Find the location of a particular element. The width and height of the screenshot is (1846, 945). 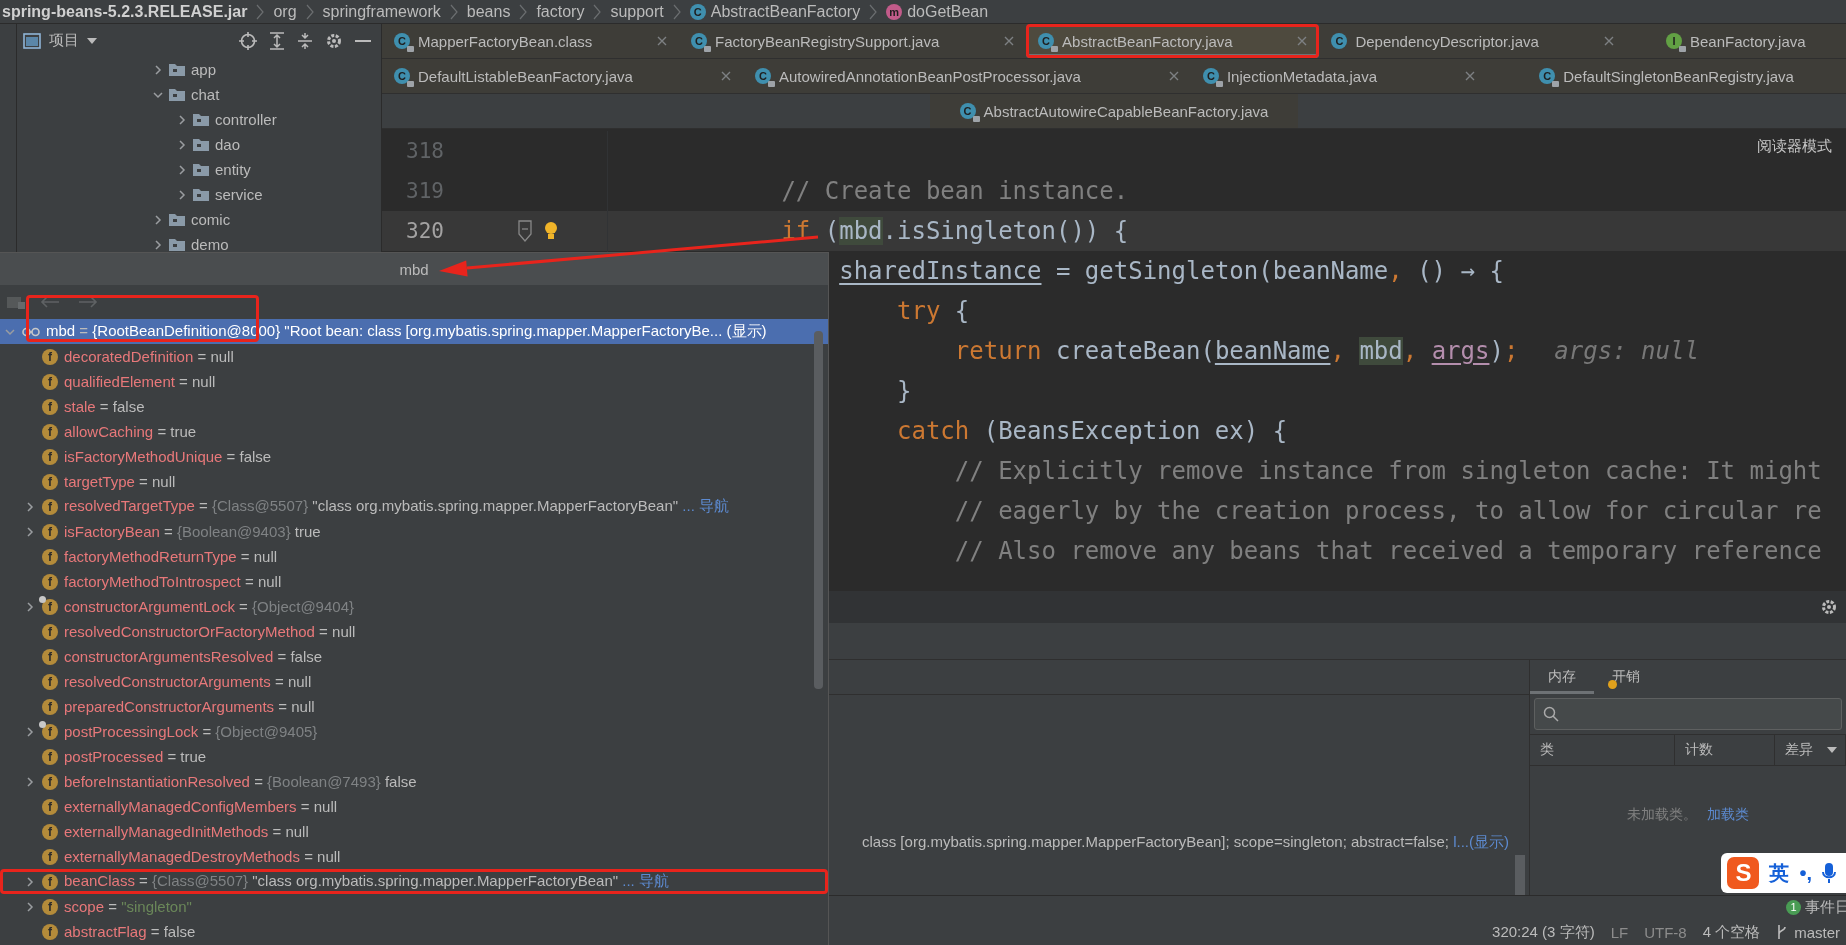

variable-row: f scope = "singleton" is located at coordinates (414, 906).